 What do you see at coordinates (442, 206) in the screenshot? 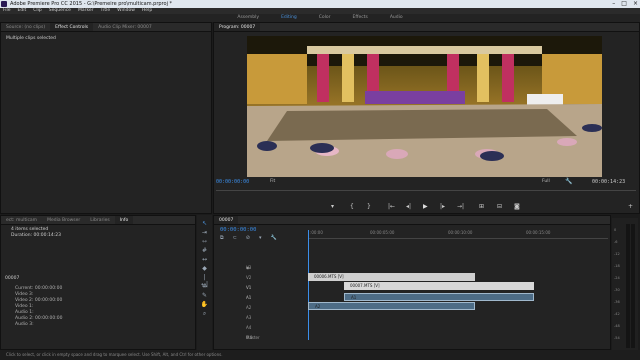
I see `step-forward-icon: |▸` at bounding box center [442, 206].